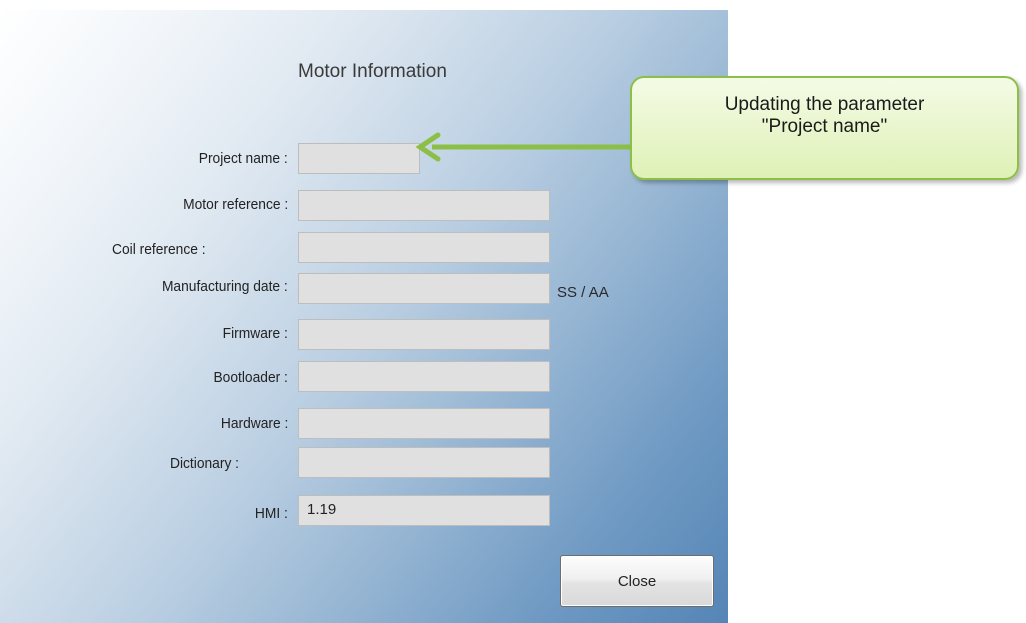 This screenshot has width=1026, height=623. What do you see at coordinates (225, 286) in the screenshot?
I see `manufacturing-date-label: Manufacturing date :` at bounding box center [225, 286].